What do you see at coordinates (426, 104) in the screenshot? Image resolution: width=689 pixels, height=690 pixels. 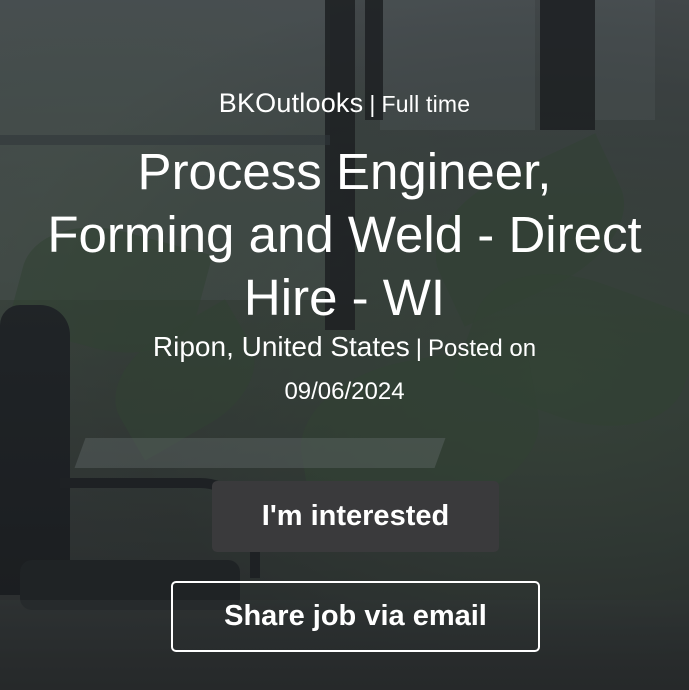 I see `employment-type: Full time` at bounding box center [426, 104].